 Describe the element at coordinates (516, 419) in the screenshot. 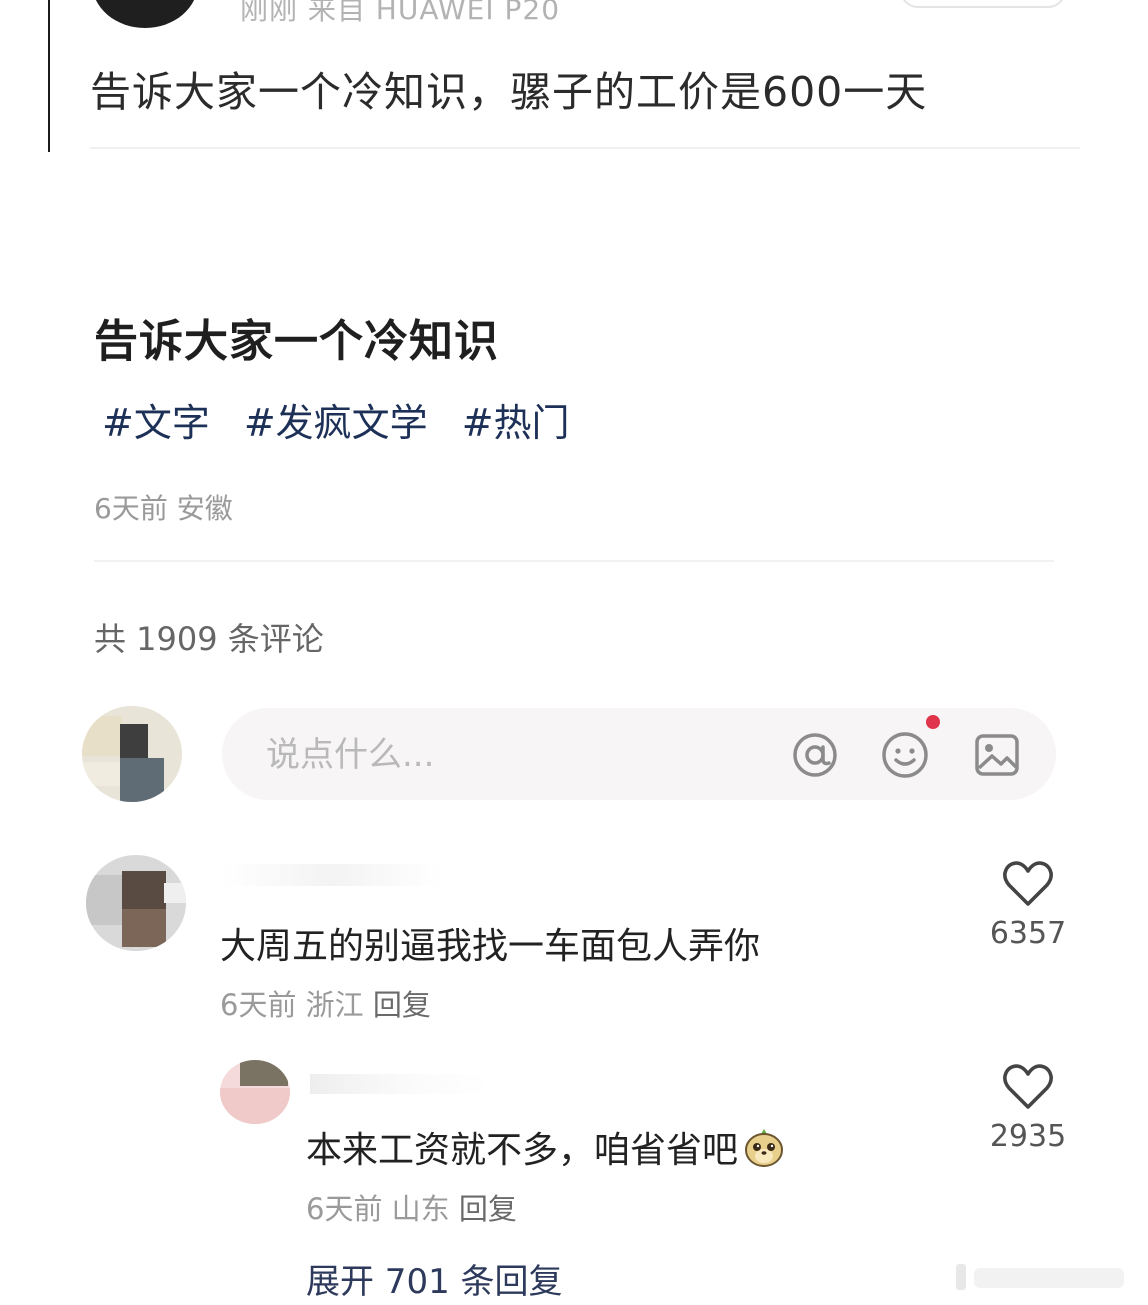

I see `tag-link: #热门` at that location.